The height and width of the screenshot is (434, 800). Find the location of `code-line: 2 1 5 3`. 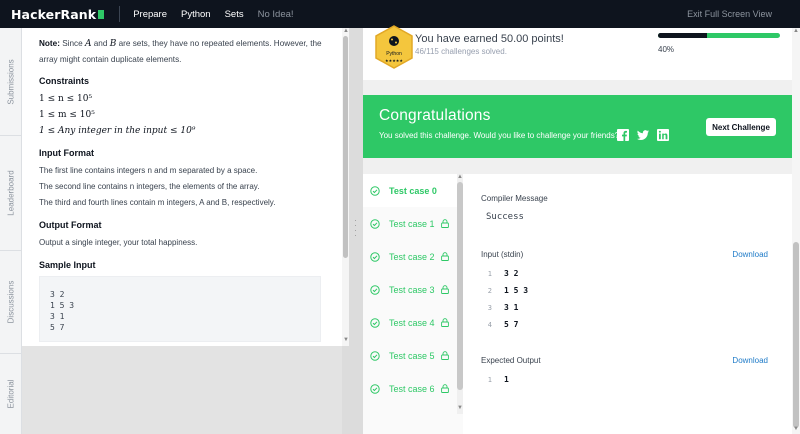

code-line: 2 1 5 3 is located at coordinates (626, 290).